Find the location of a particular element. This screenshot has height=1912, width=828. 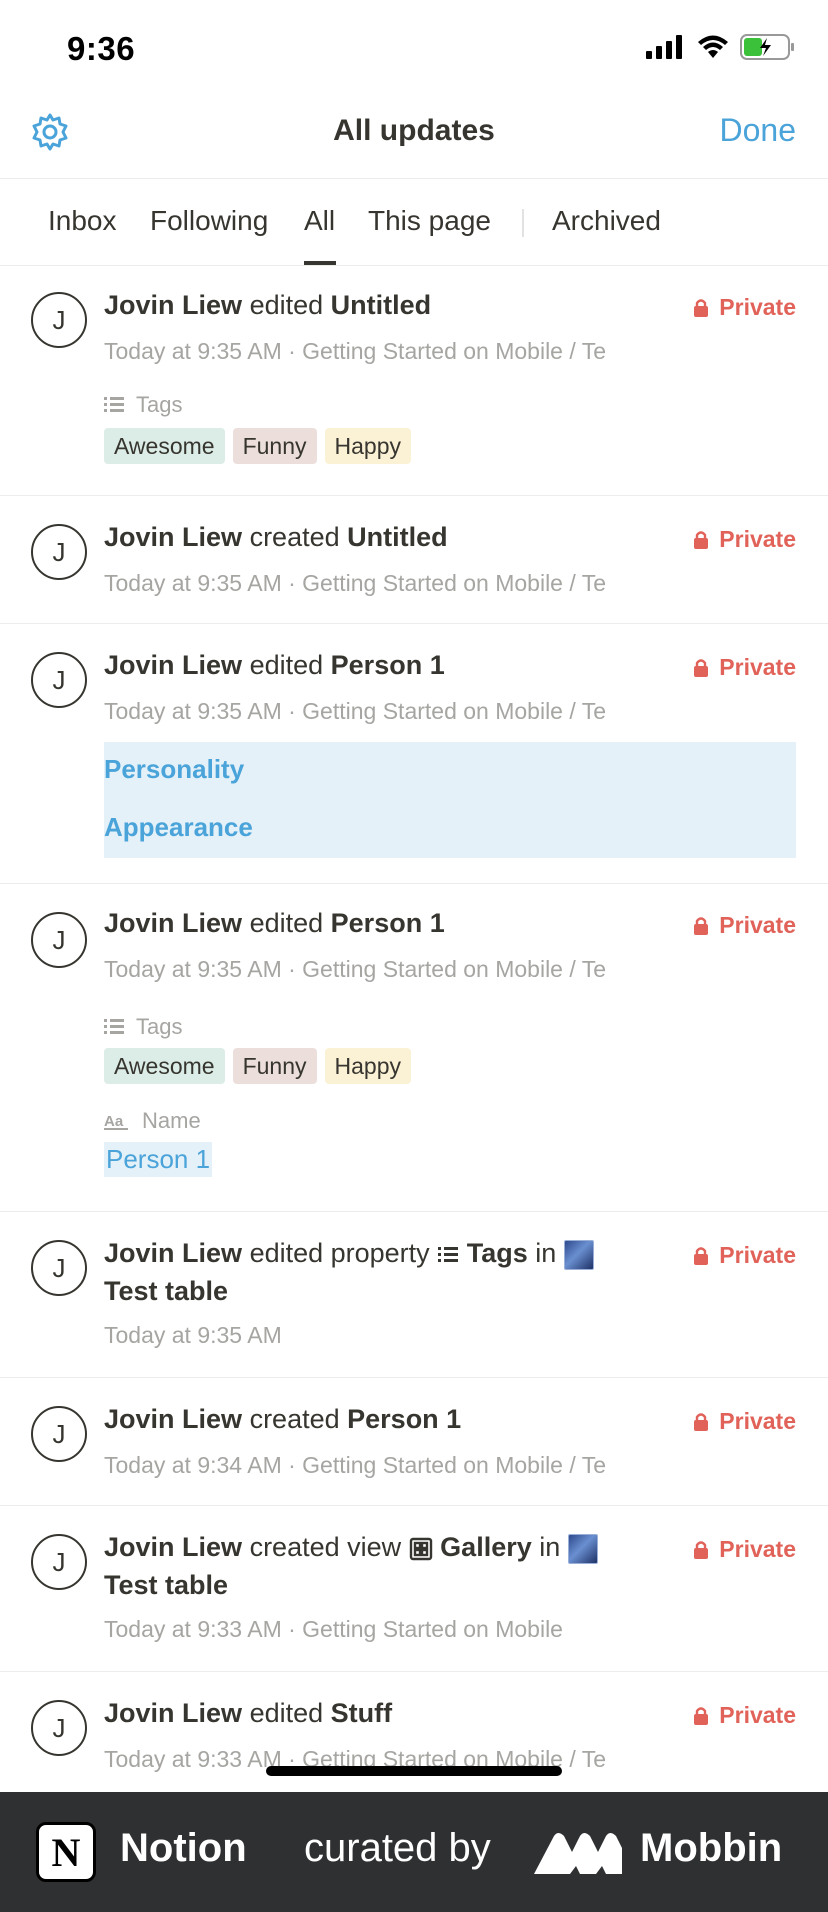

mobbin-logo-icon is located at coordinates (578, 1853).